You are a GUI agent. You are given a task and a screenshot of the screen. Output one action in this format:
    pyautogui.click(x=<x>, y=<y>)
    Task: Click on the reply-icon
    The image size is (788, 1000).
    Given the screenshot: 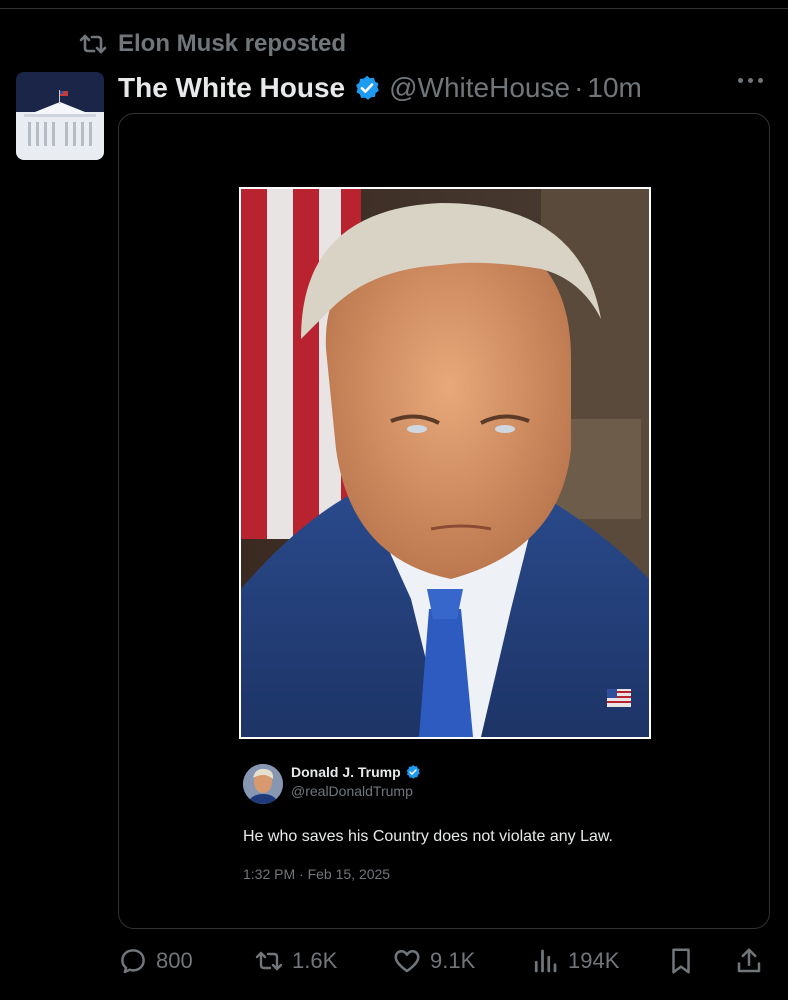 What is the action you would take?
    pyautogui.click(x=133, y=961)
    